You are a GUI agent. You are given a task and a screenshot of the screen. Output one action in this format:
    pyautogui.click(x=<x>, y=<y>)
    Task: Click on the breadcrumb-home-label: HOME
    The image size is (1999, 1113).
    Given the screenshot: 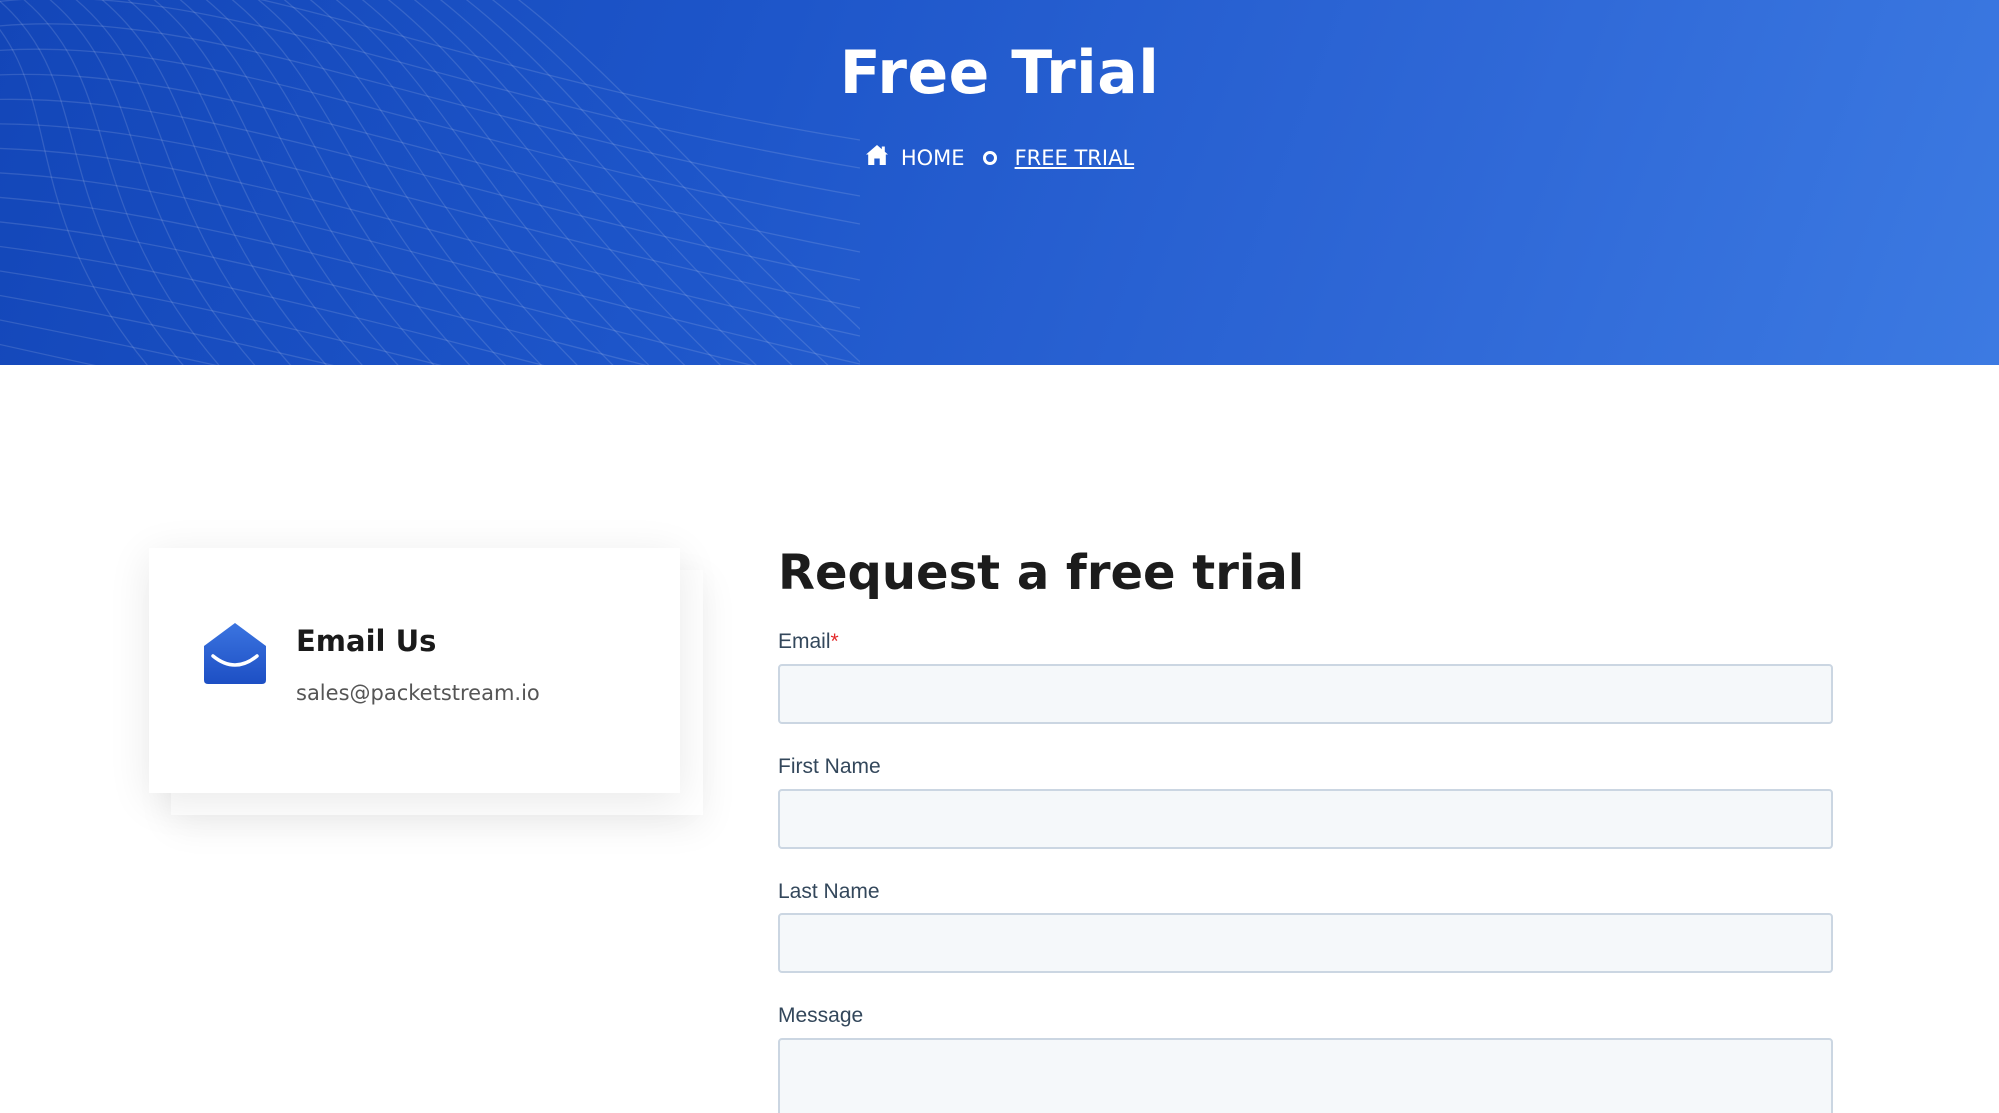 What is the action you would take?
    pyautogui.click(x=932, y=157)
    